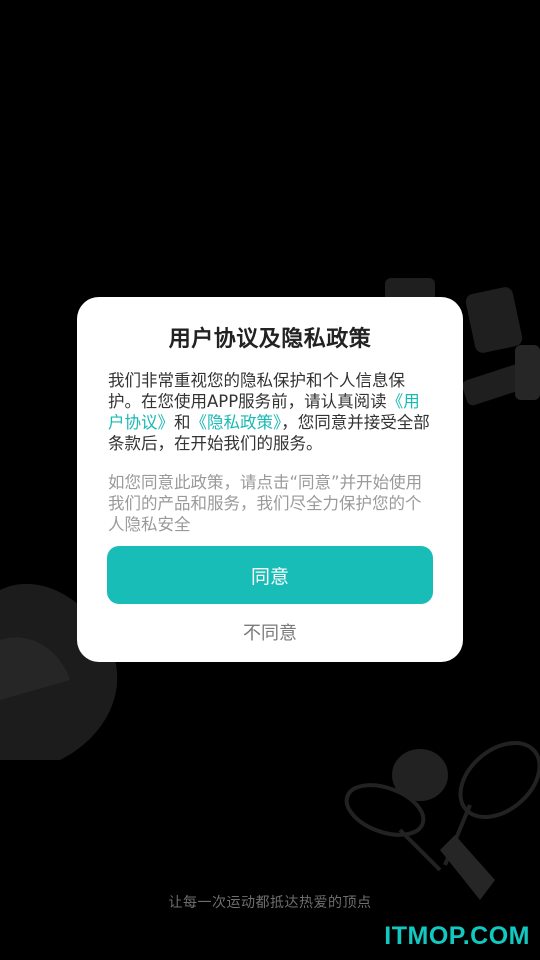 The width and height of the screenshot is (540, 960). Describe the element at coordinates (256, 391) in the screenshot. I see `body-text-part-1: 我们非常重视您的隐私保护和个人信息保护。在您使用APP服务前，请认真阅读` at that location.